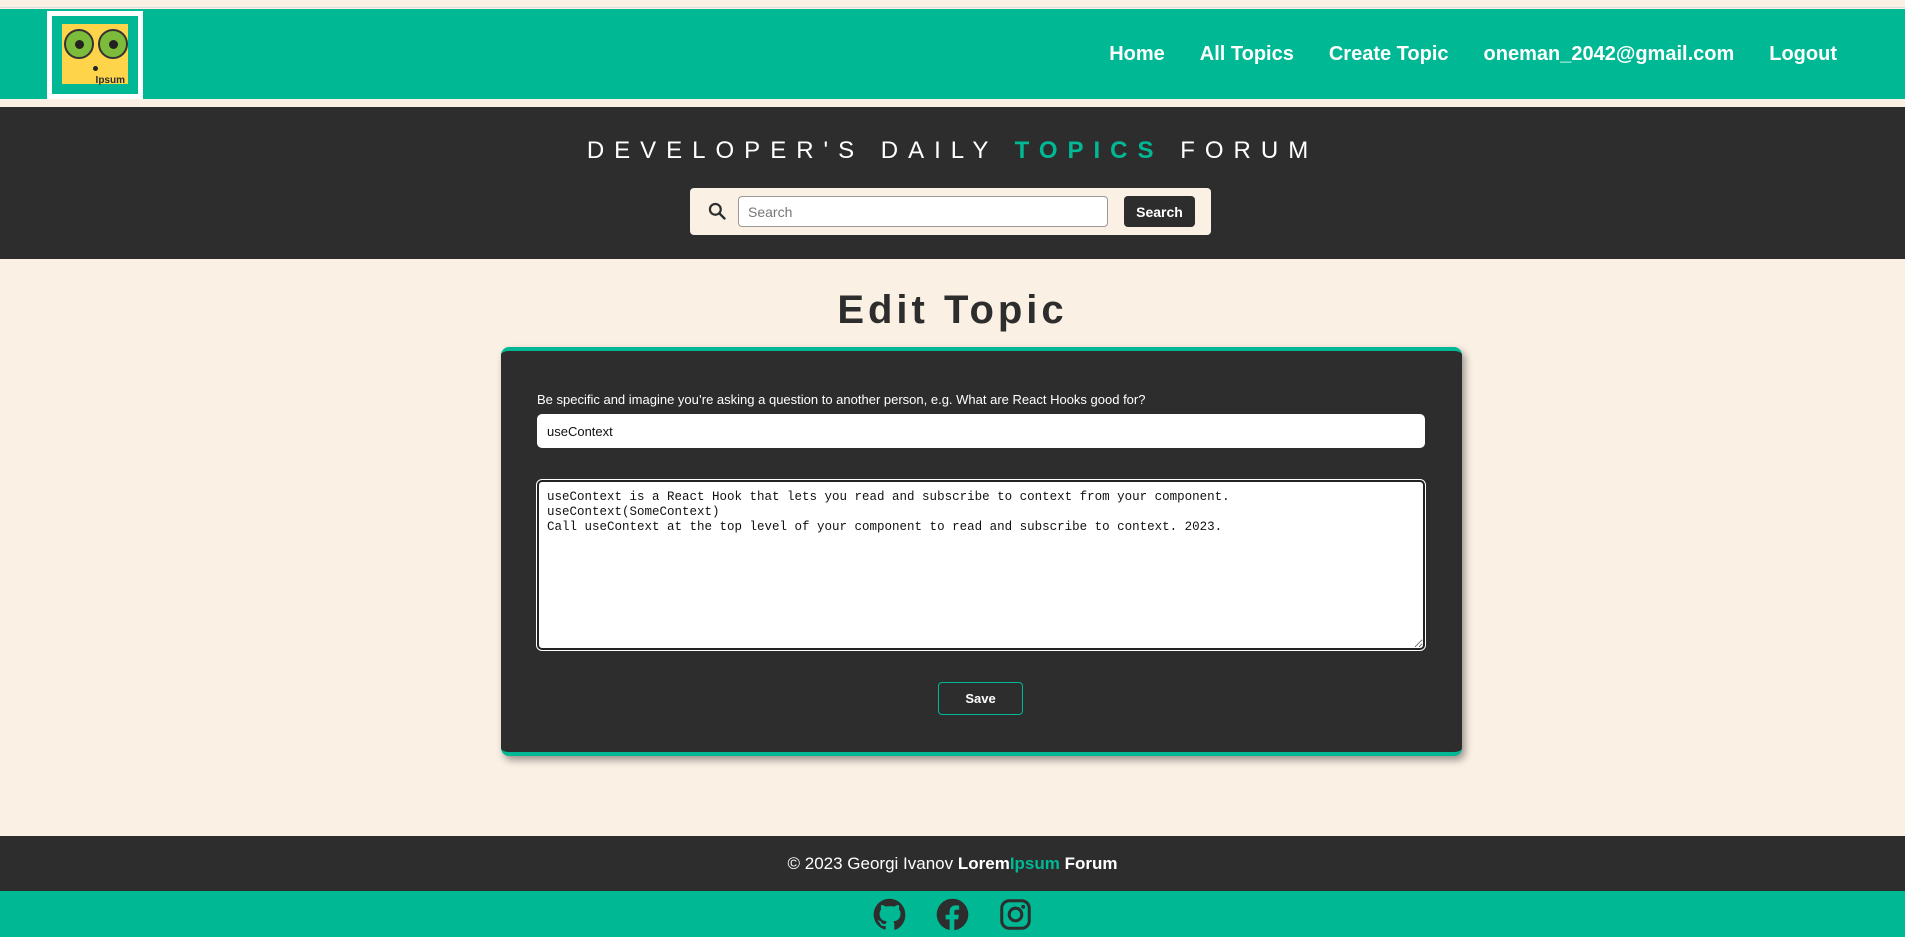 This screenshot has height=937, width=1905. I want to click on footer-brand: LoremIpsum Forum, so click(1038, 863).